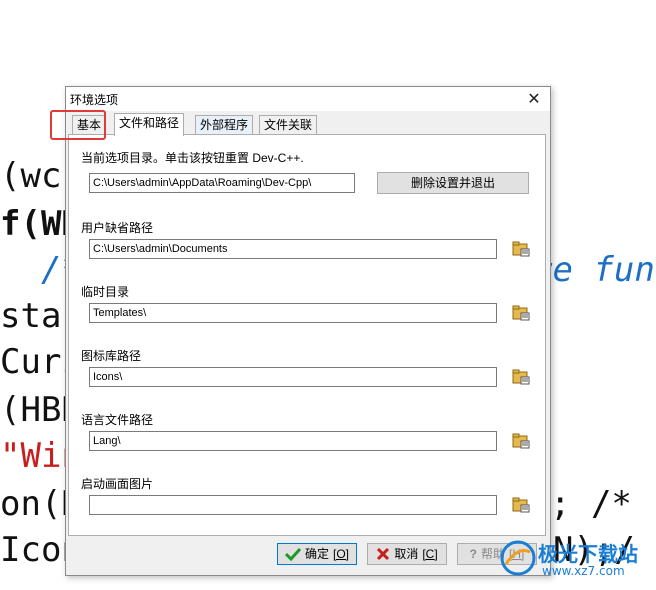 The height and width of the screenshot is (590, 656). Describe the element at coordinates (293, 249) in the screenshot. I see `user-default-path-input: C:\Users\admin\Documents` at that location.